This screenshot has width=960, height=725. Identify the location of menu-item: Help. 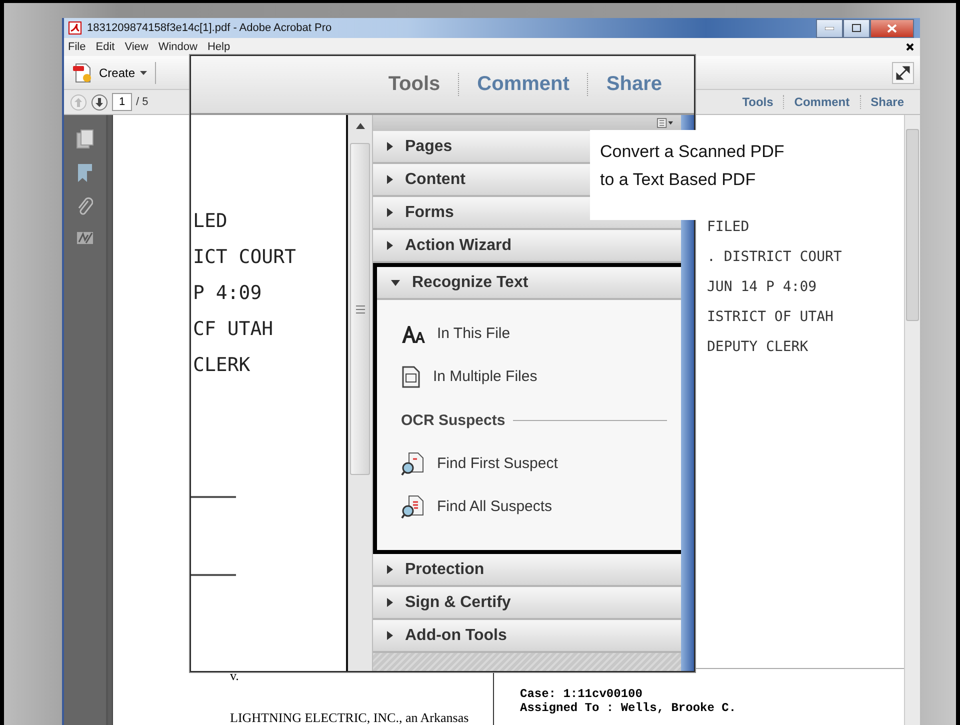
(218, 47).